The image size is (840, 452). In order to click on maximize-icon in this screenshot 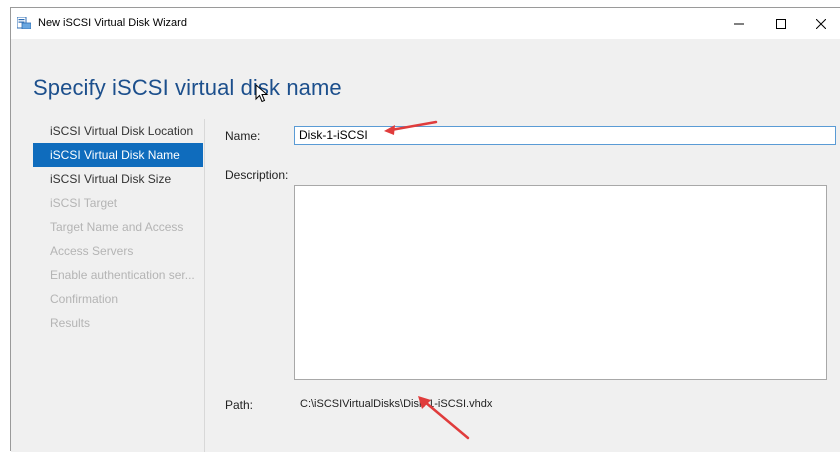, I will do `click(781, 23)`.